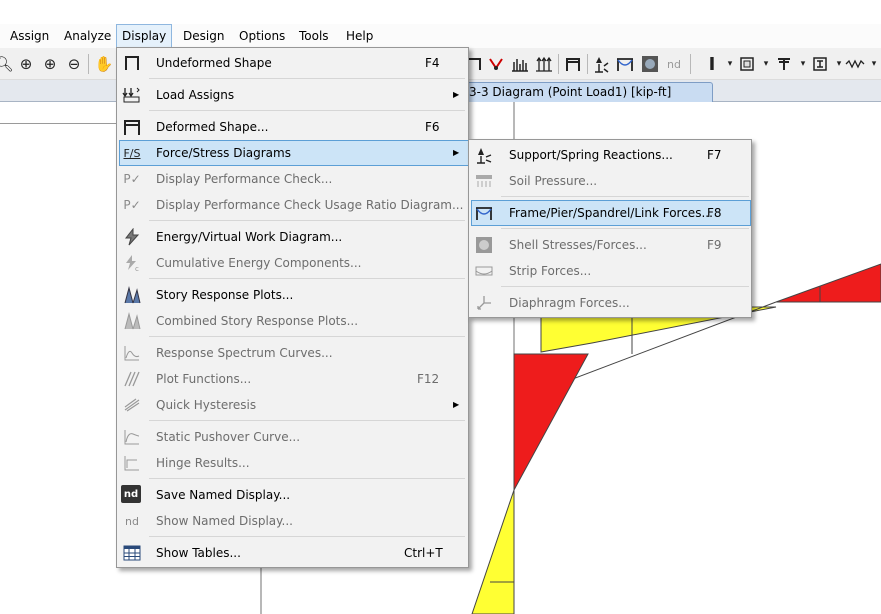 Image resolution: width=881 pixels, height=614 pixels. I want to click on pushover-icon, so click(132, 437).